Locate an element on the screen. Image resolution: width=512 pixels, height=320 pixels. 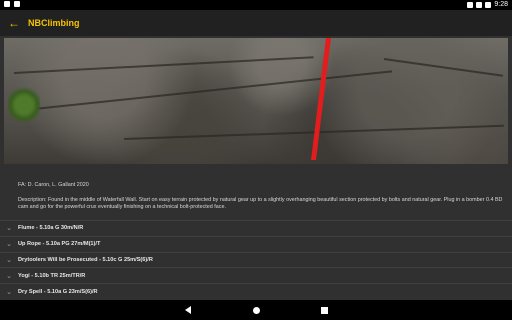
route-item-label: Flume - 5.10a G 30m/N/R is located at coordinates (51, 228).